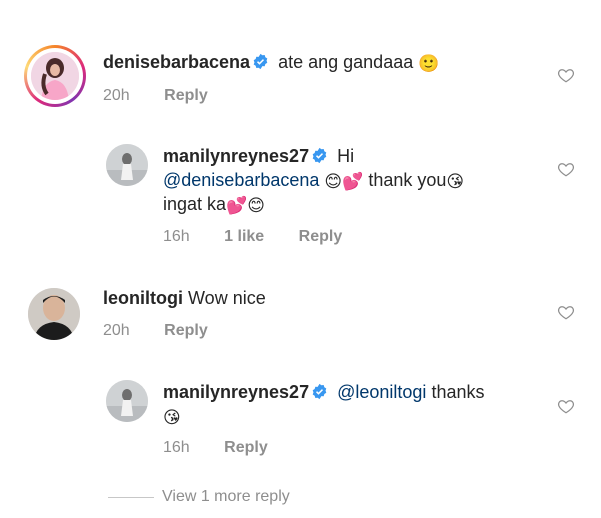  What do you see at coordinates (244, 236) in the screenshot?
I see `likes-count: 1 like` at bounding box center [244, 236].